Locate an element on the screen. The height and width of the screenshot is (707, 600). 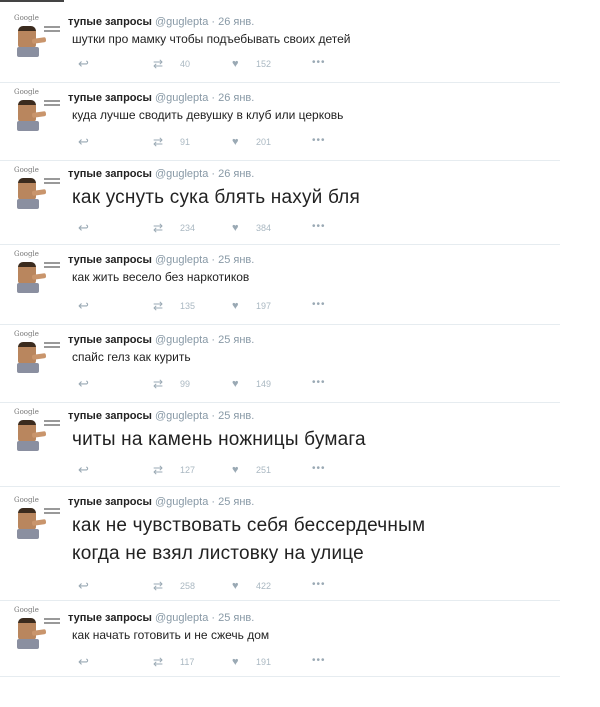
like-count: 384 is located at coordinates (264, 228).